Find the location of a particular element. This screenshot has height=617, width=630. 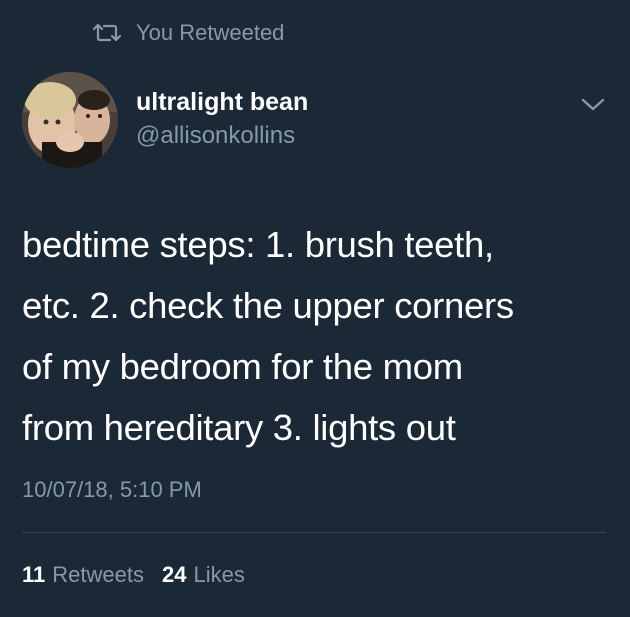

retweets-count: 11 is located at coordinates (34, 574).